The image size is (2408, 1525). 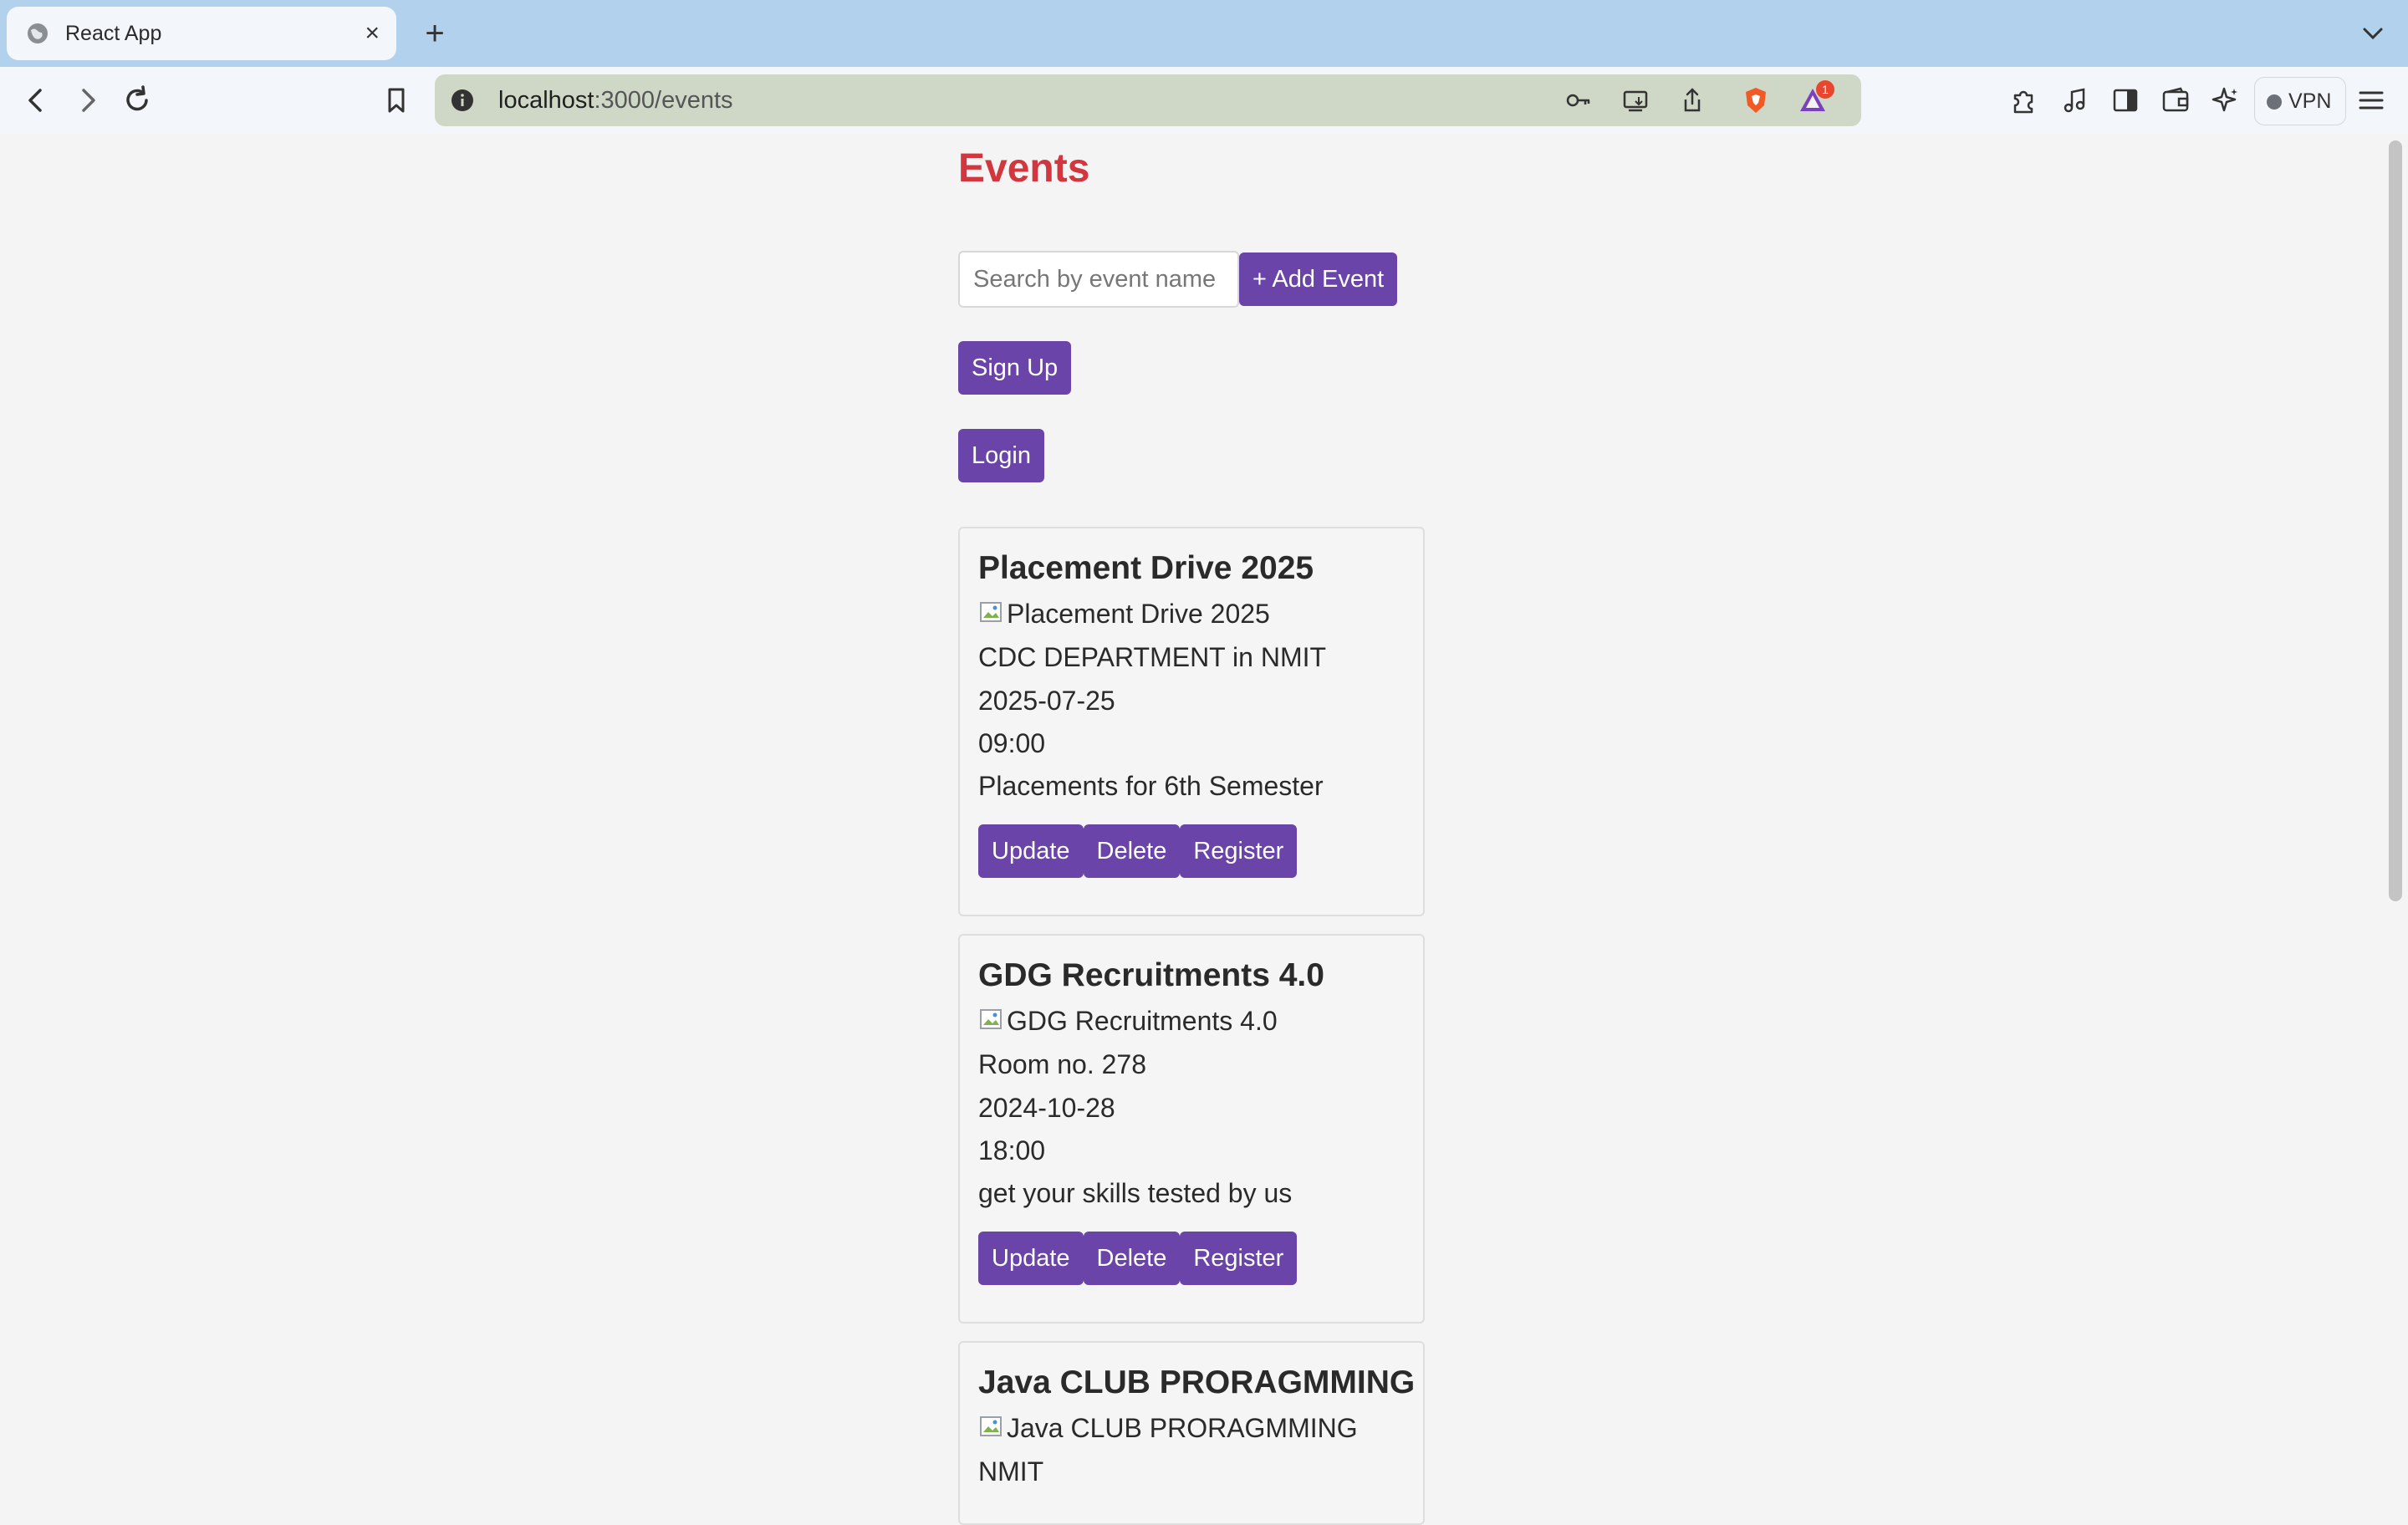 What do you see at coordinates (663, 100) in the screenshot?
I see `url-path: :3000/events` at bounding box center [663, 100].